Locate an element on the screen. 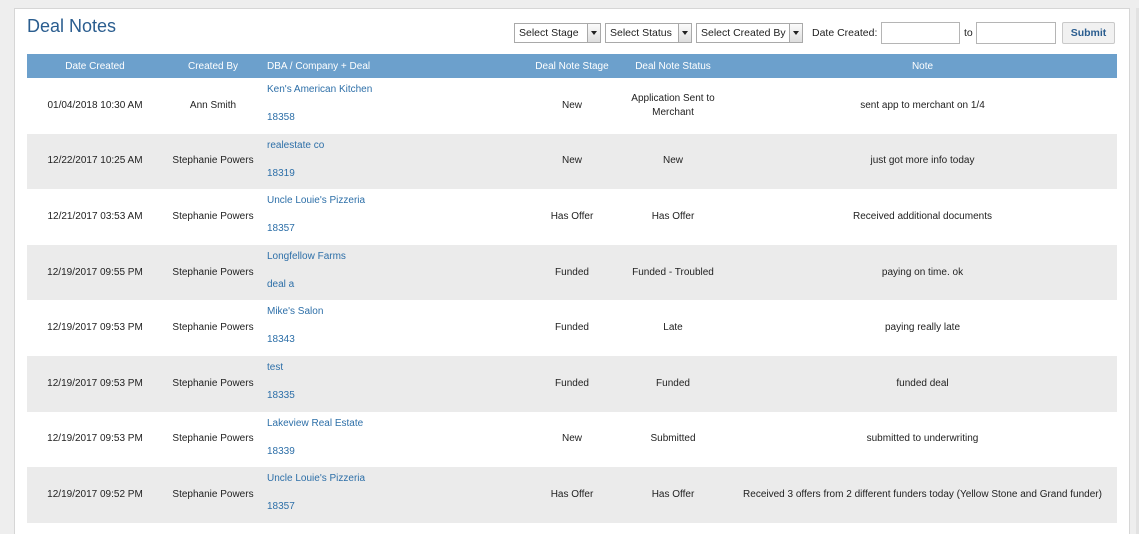 The width and height of the screenshot is (1139, 534). deal-cell: Ken's American Kitchen 18358 is located at coordinates (394, 106).